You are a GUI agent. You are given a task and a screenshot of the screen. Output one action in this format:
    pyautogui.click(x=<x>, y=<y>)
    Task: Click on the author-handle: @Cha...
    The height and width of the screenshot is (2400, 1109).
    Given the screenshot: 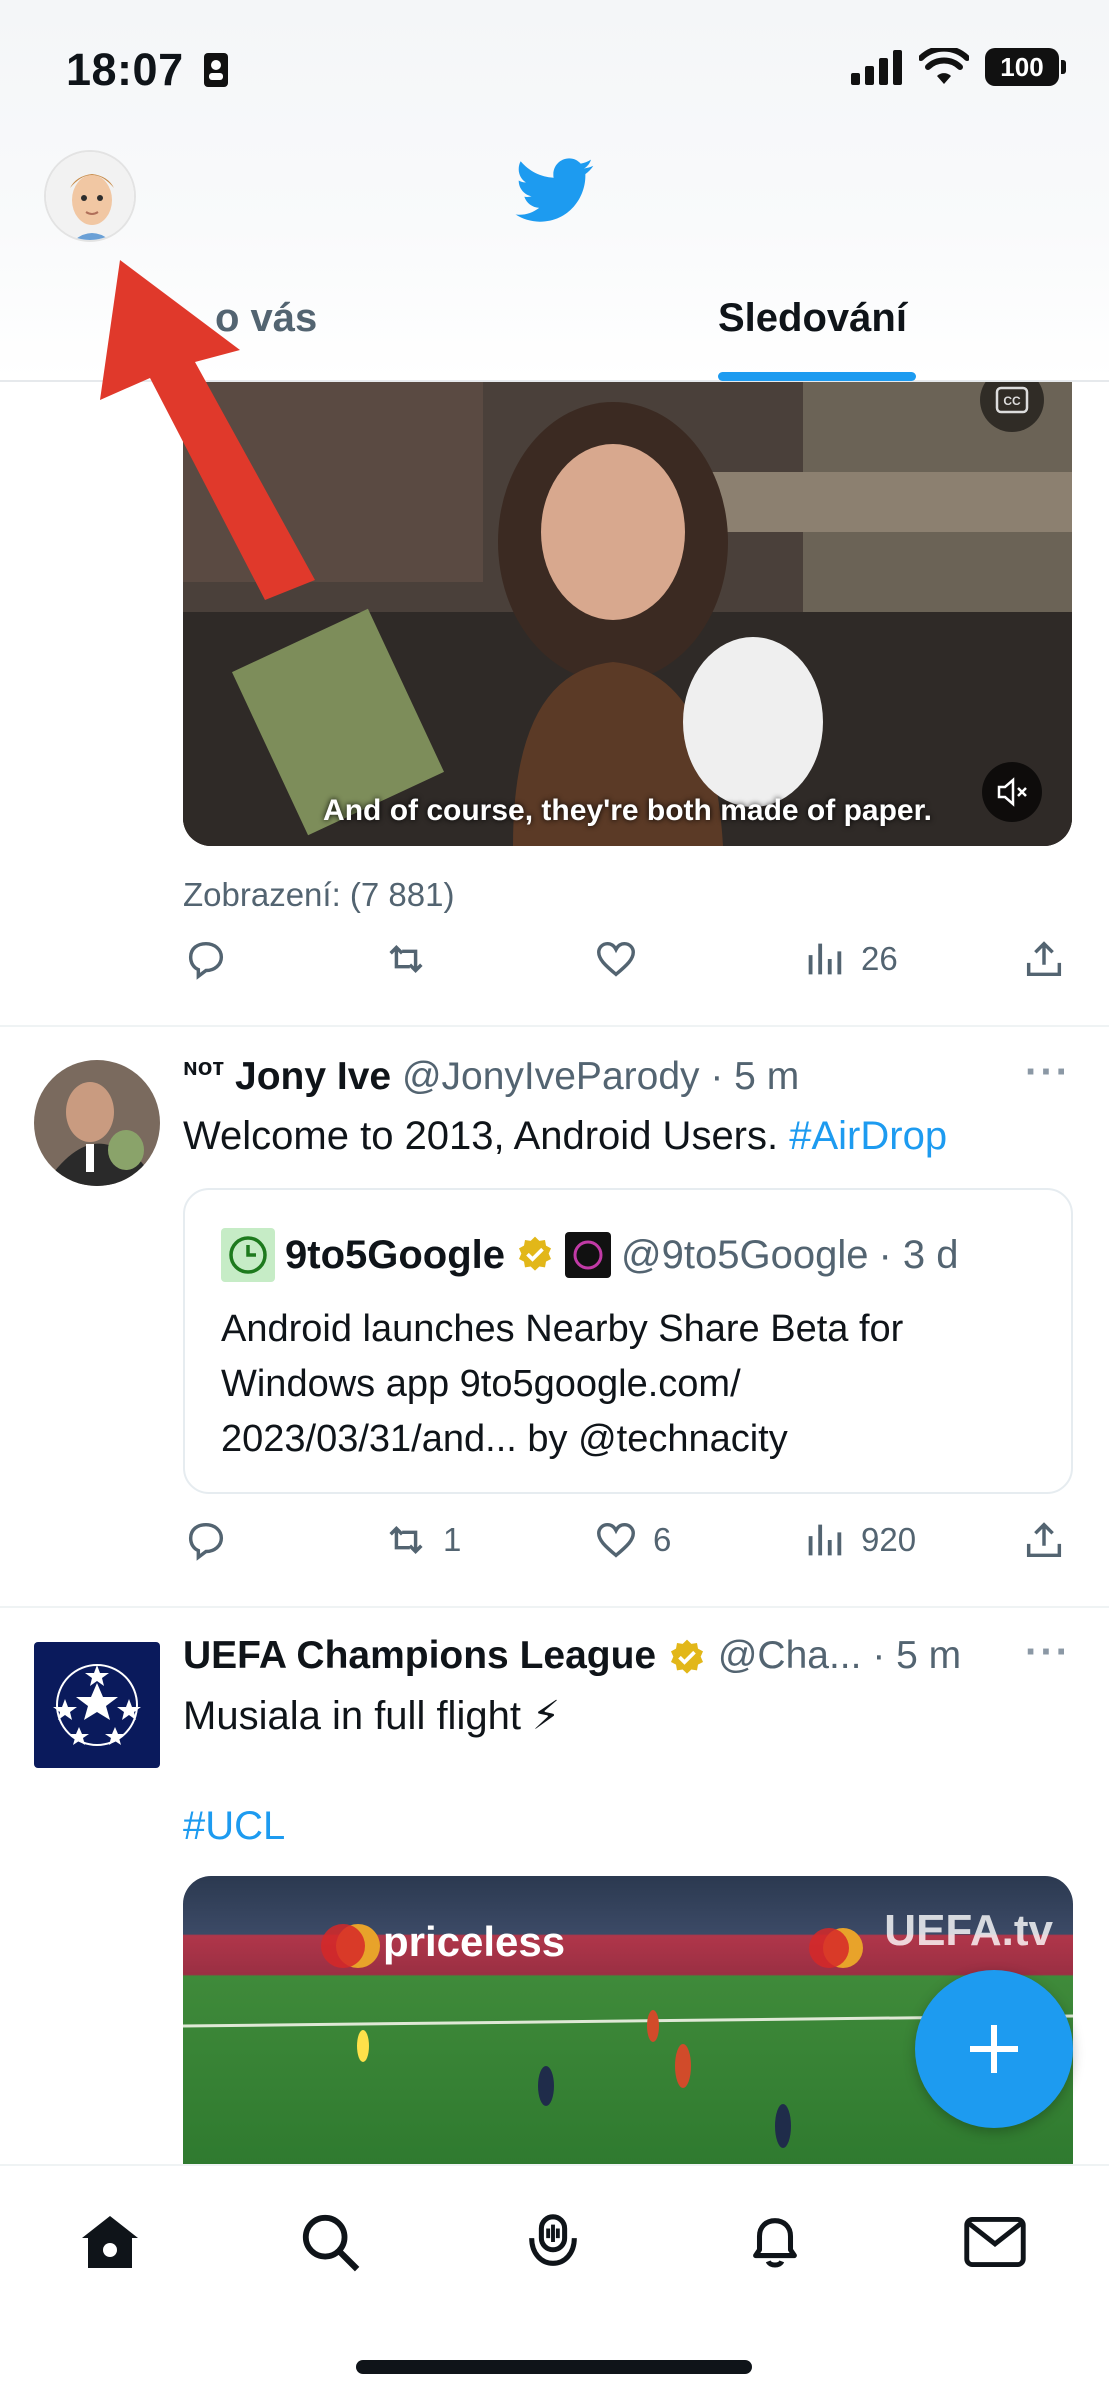 What is the action you would take?
    pyautogui.click(x=790, y=1655)
    